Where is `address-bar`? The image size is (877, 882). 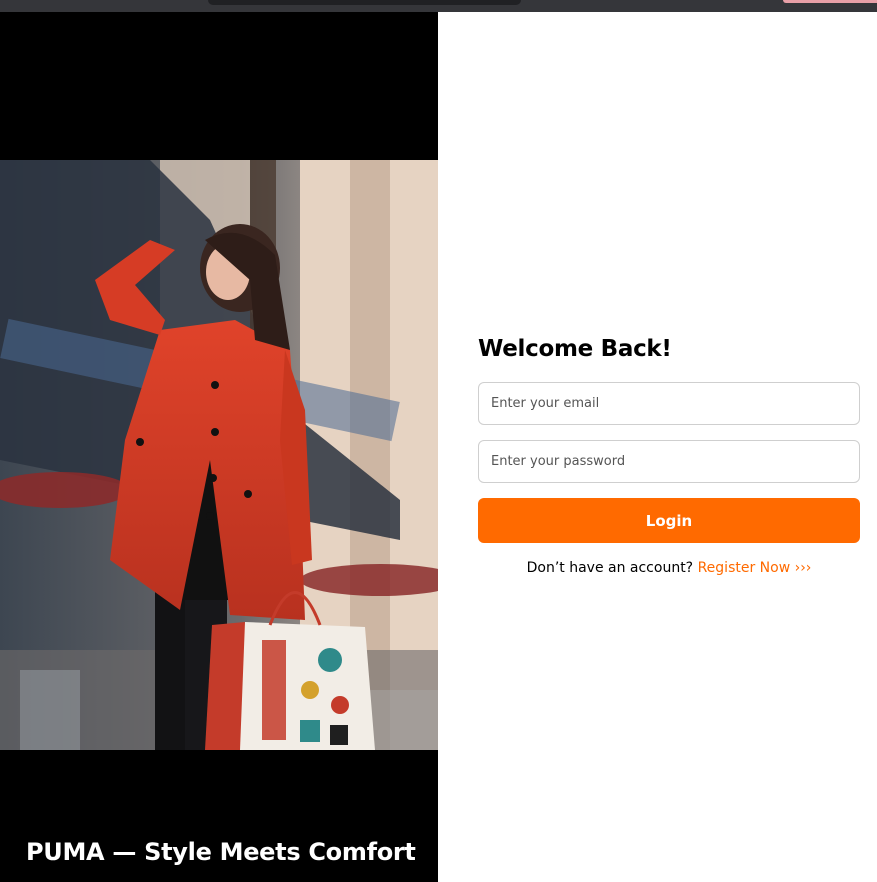
address-bar is located at coordinates (364, 2).